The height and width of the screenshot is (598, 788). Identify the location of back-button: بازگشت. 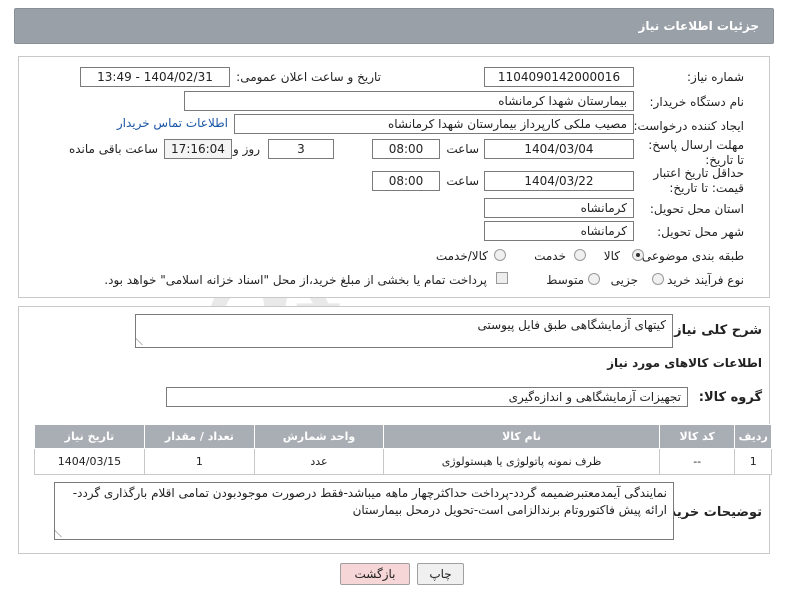
(375, 574).